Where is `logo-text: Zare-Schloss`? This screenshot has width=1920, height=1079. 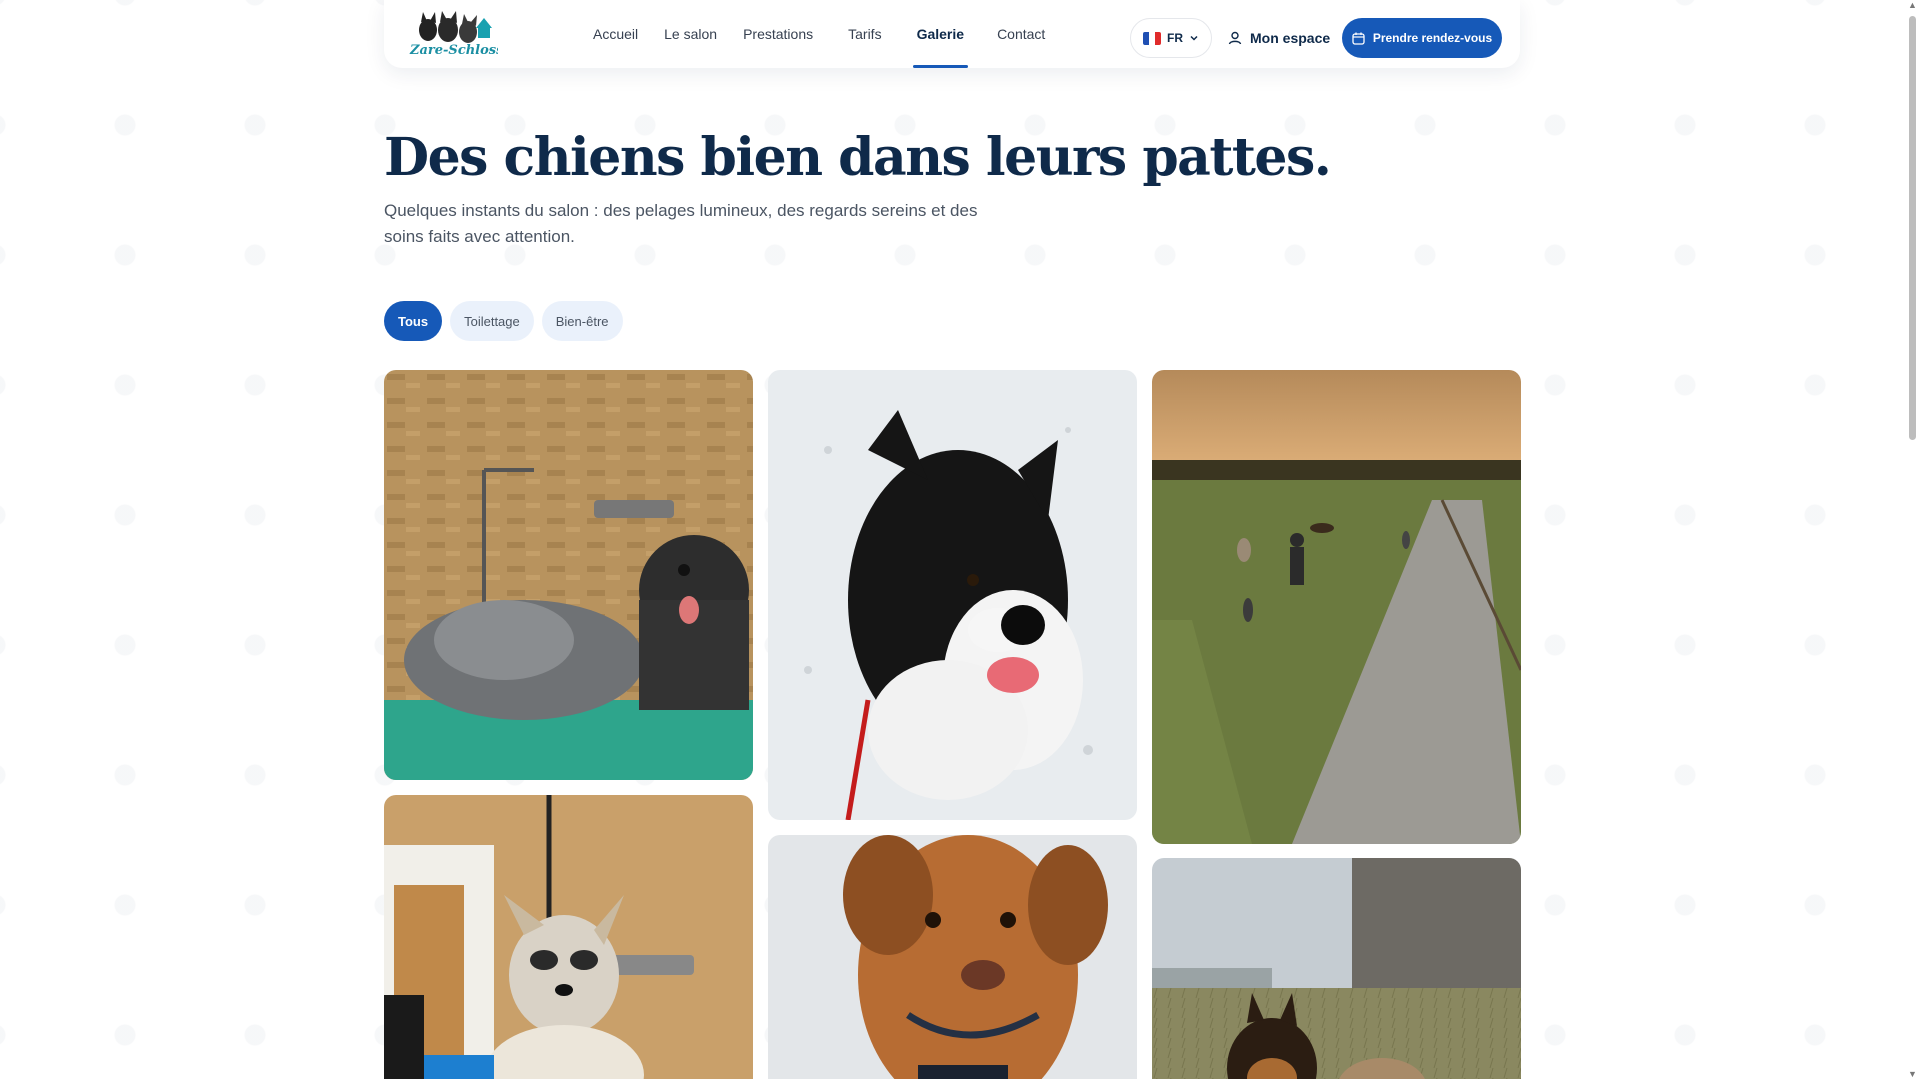 logo-text: Zare-Schloss is located at coordinates (453, 50).